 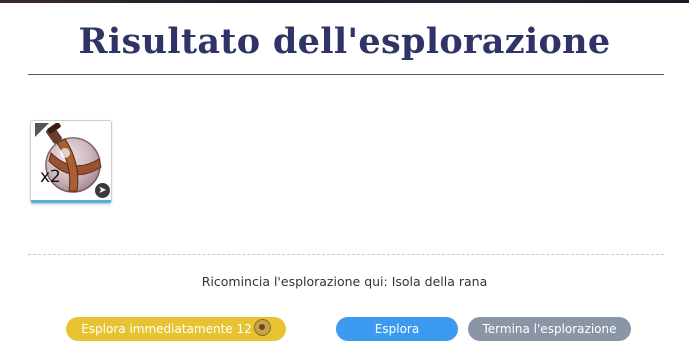 I want to click on item-detail-arrow-icon: ➤, so click(x=102, y=190).